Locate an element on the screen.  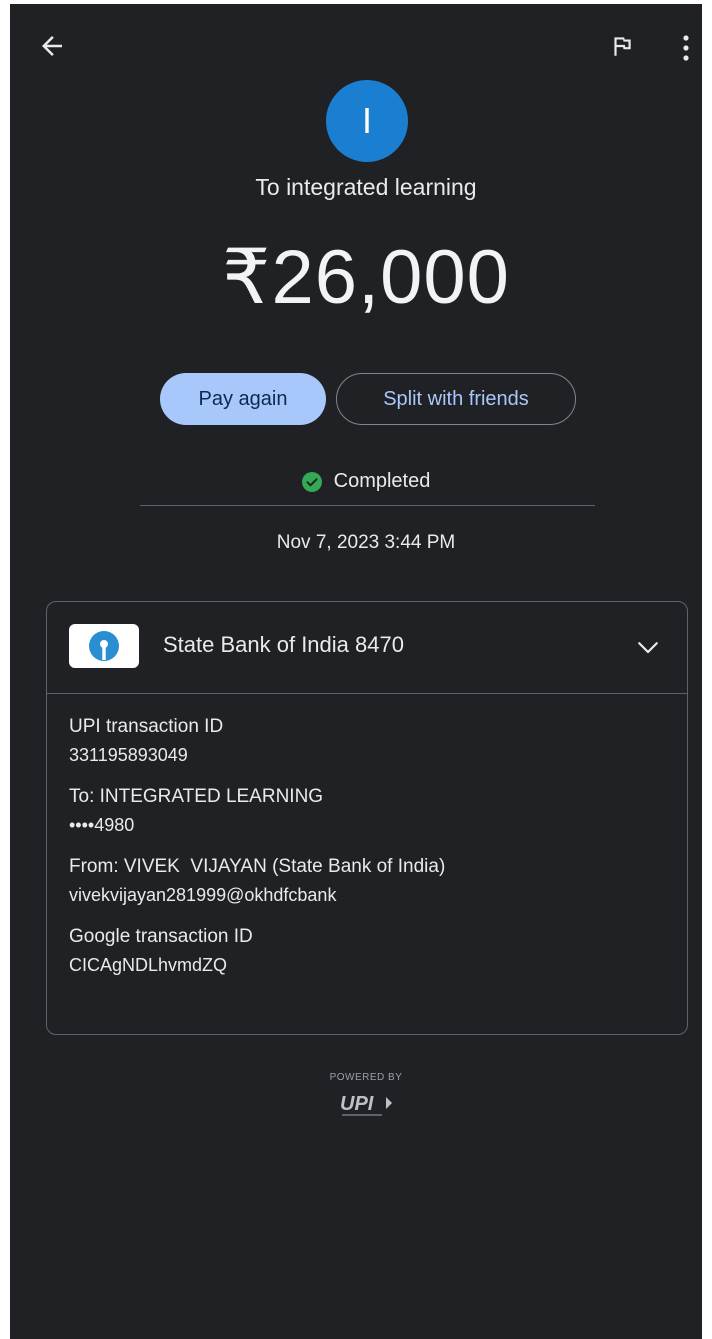
upi-logo-icon: UPI is located at coordinates (366, 1104).